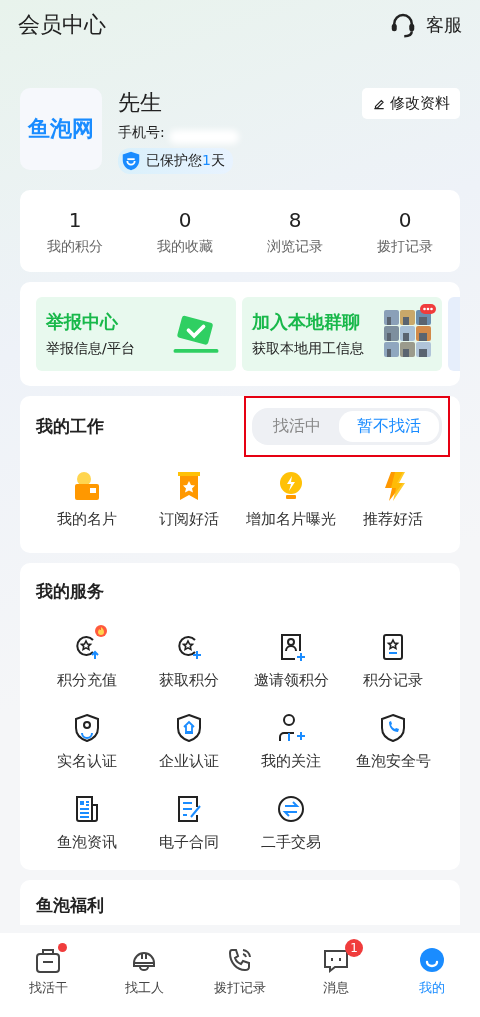  What do you see at coordinates (308, 349) in the screenshot?
I see `banner-subtitle: 获取本地用工信息` at bounding box center [308, 349].